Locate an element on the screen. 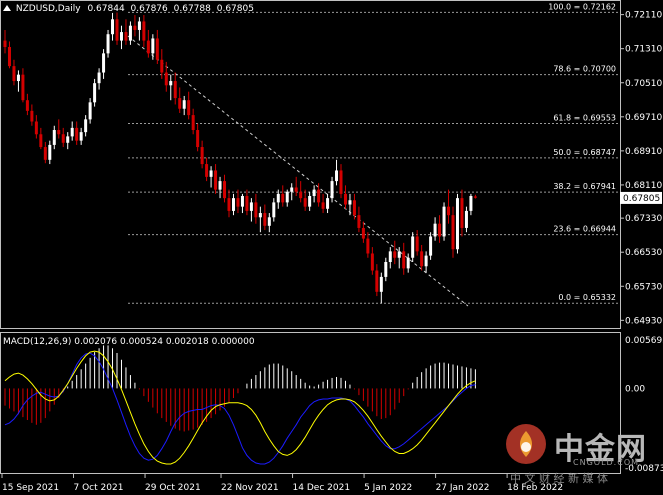 This screenshot has height=495, width=663. fib-level-label: 78.6 = 0.70700 is located at coordinates (584, 69).